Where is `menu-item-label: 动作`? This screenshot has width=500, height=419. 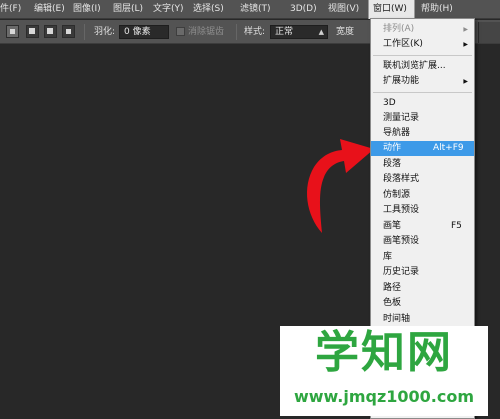
menu-item-label: 动作 is located at coordinates (392, 148).